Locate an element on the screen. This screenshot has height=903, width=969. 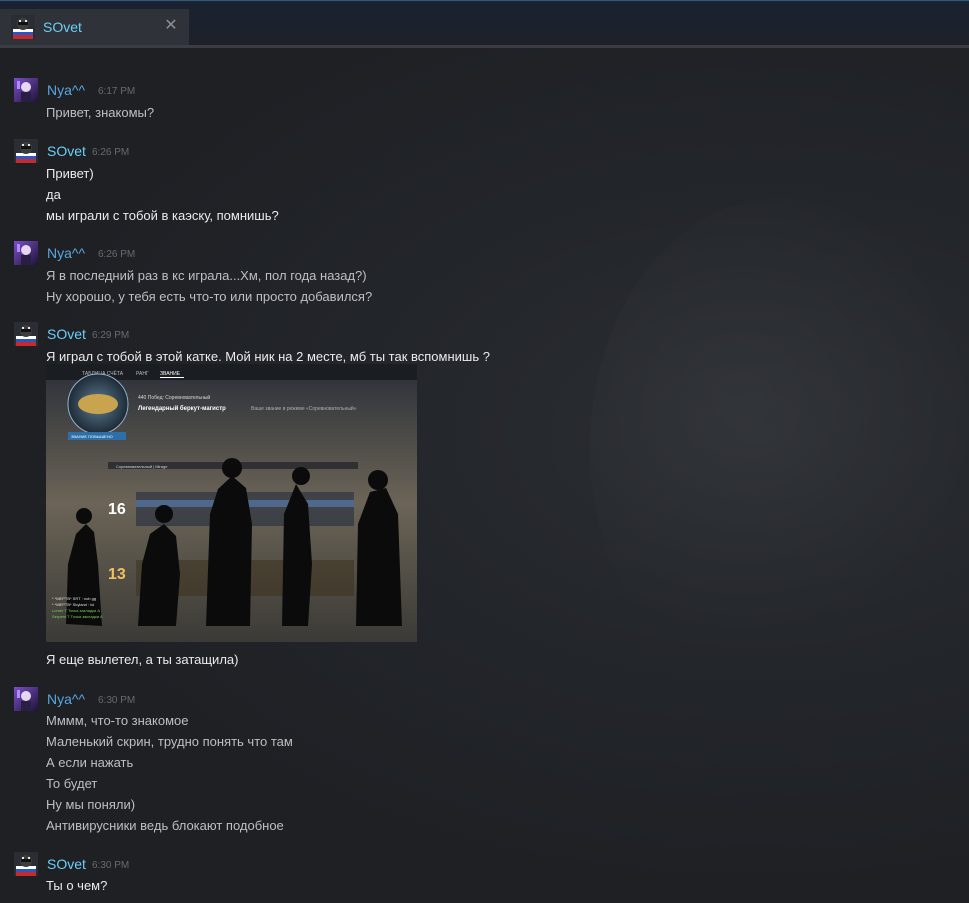
message-timestamp: 6:29 PM is located at coordinates (111, 335).